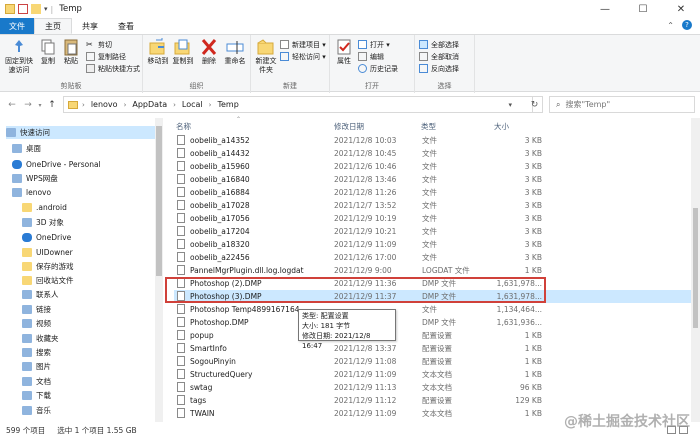 Image resolution: width=700 pixels, height=437 pixels. I want to click on sidebar-item-16: 图片, so click(36, 366).